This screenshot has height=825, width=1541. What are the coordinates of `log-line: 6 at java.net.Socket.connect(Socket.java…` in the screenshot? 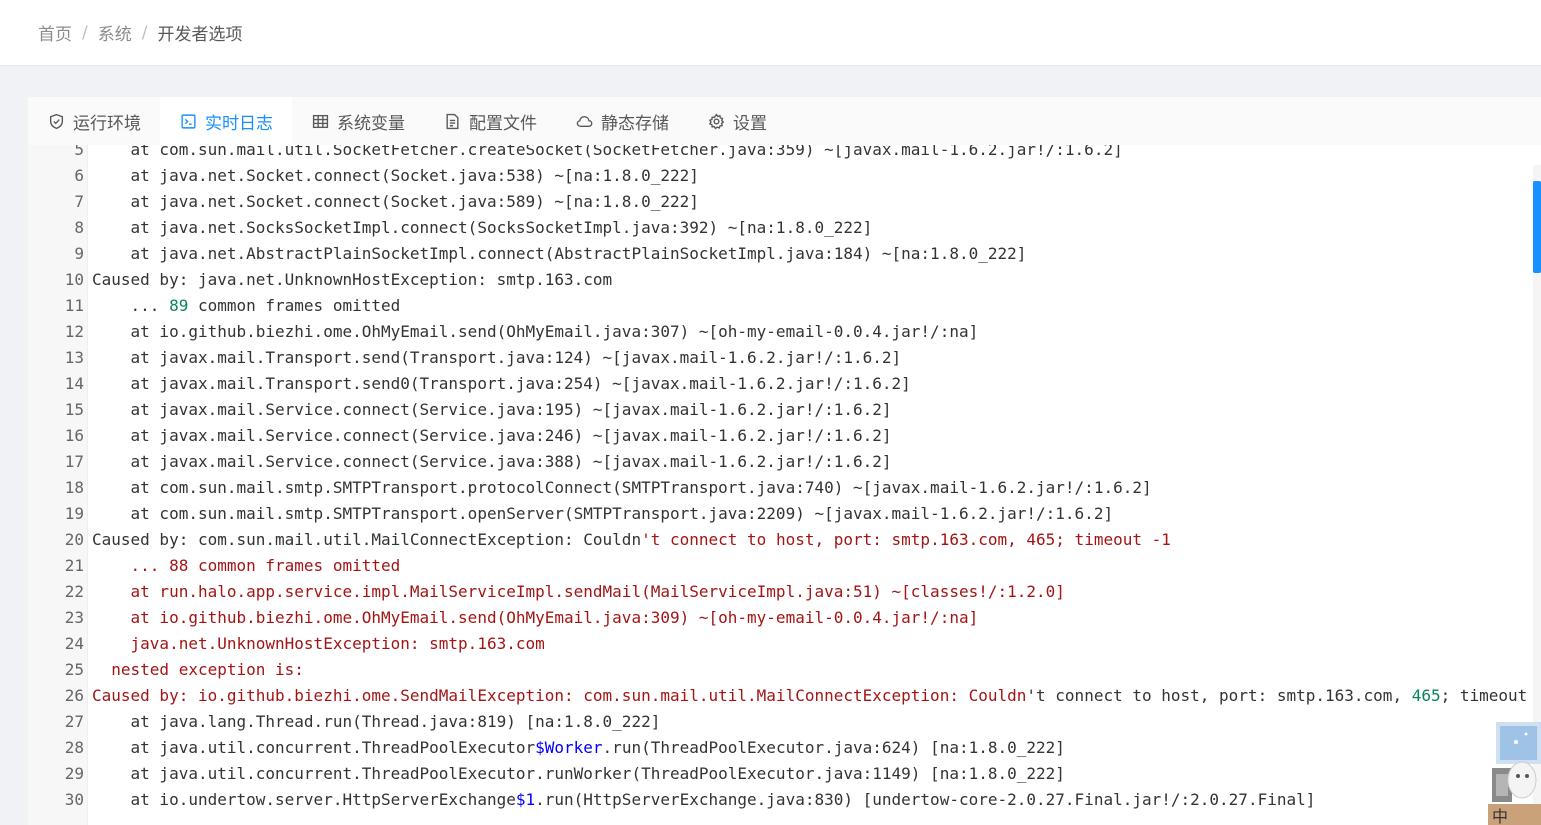 It's located at (780, 176).